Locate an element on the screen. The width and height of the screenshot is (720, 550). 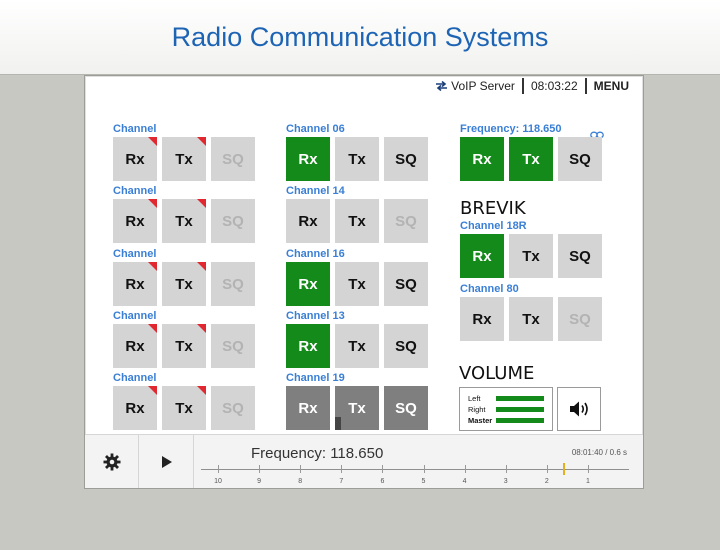
volume-right-label: Right is located at coordinates (477, 409).